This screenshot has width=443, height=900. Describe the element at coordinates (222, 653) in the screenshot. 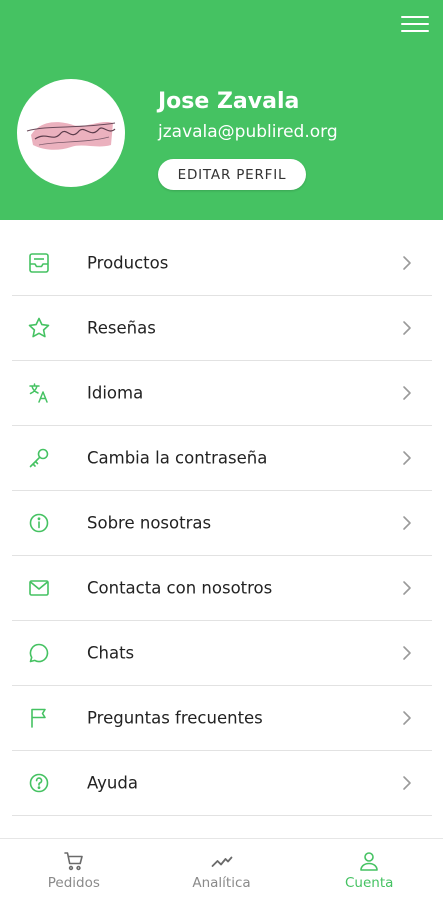

I see `menu-item-chats: Chats` at that location.